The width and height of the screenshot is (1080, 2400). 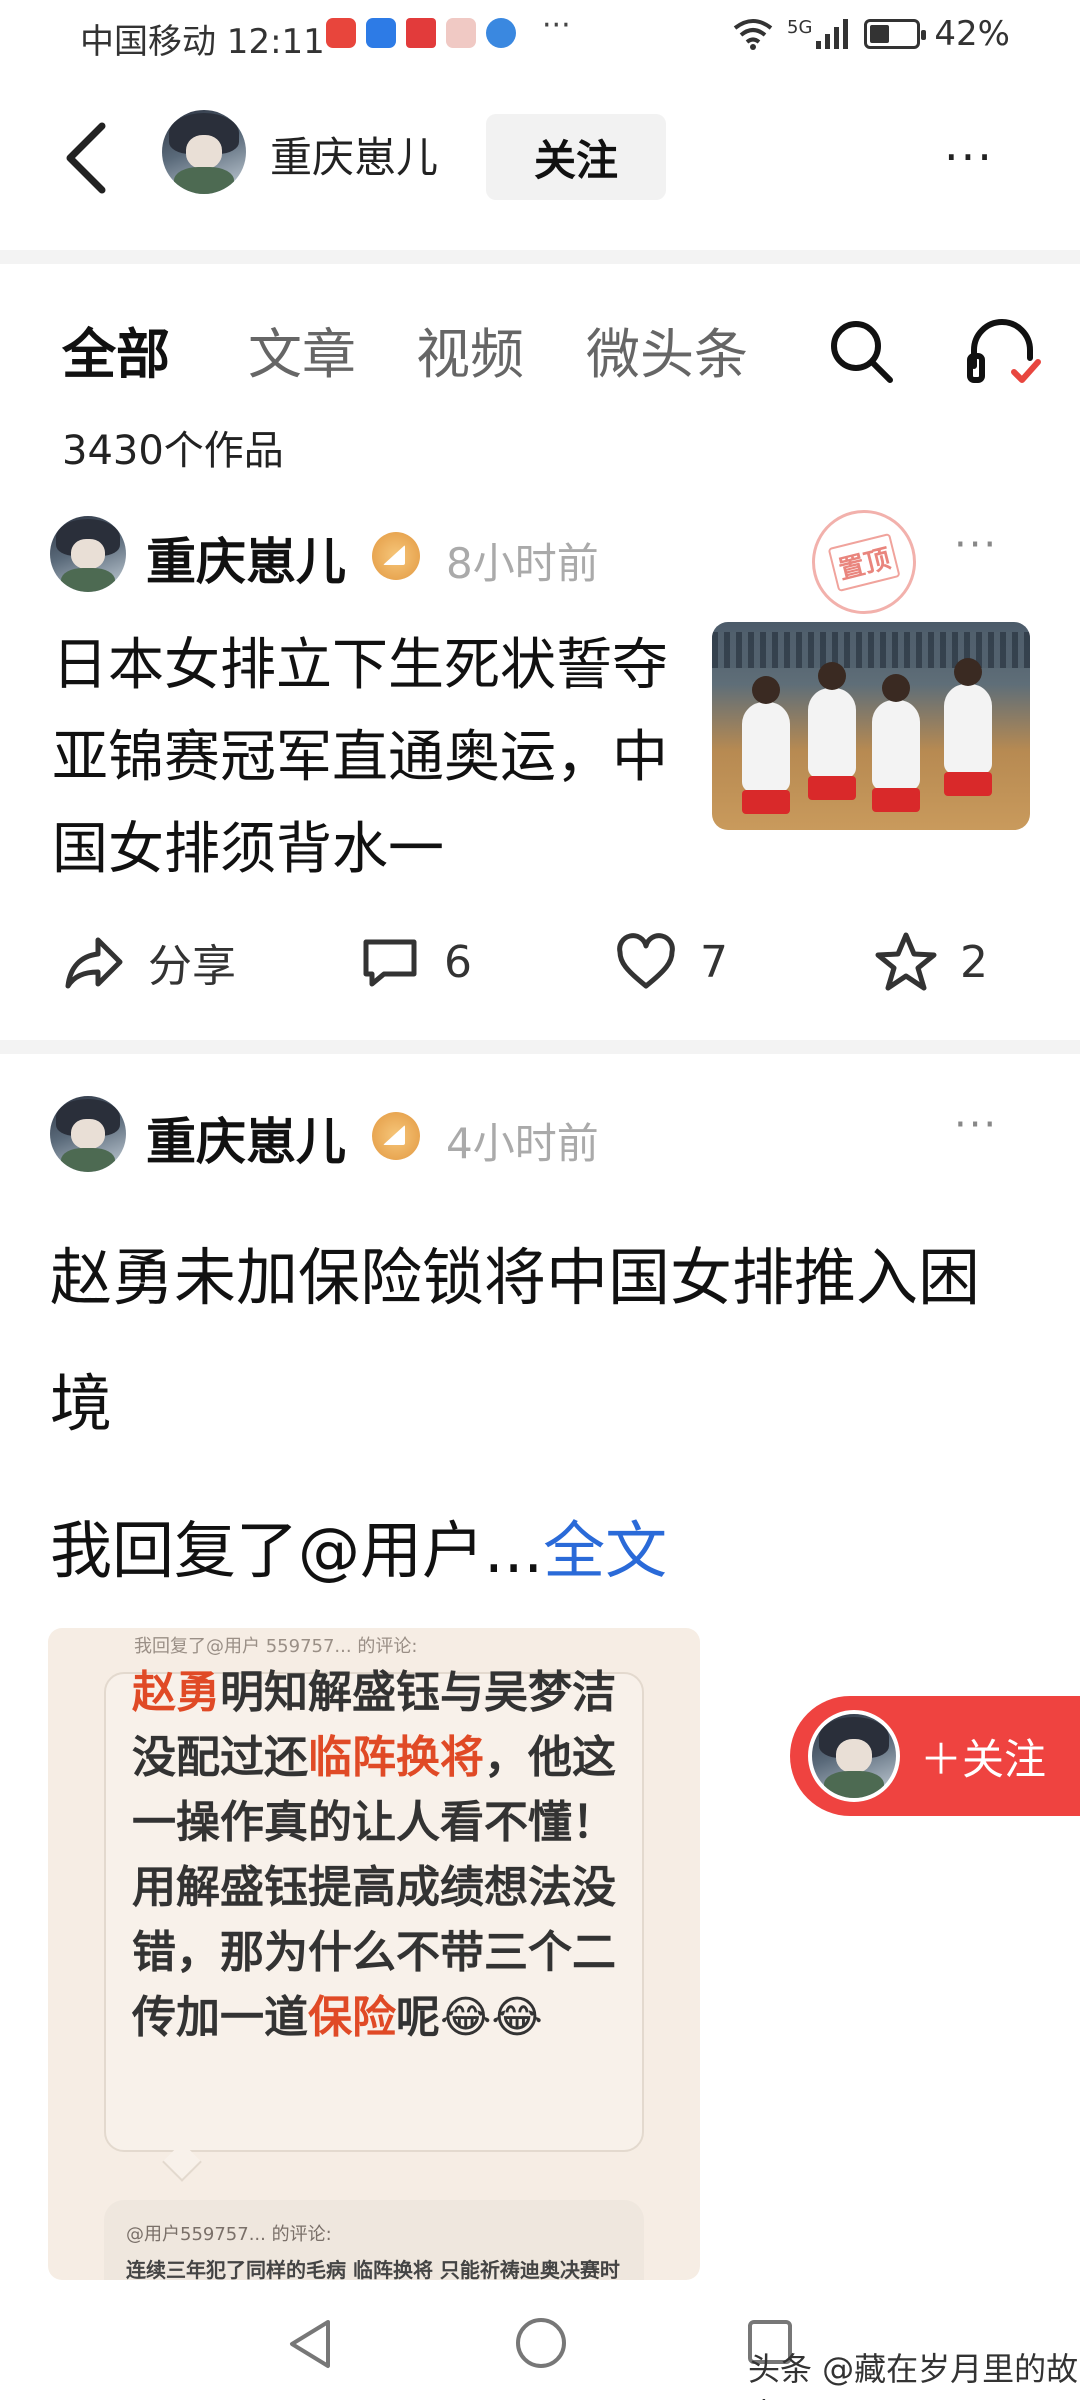 What do you see at coordinates (381, 33) in the screenshot?
I see `weather-icon` at bounding box center [381, 33].